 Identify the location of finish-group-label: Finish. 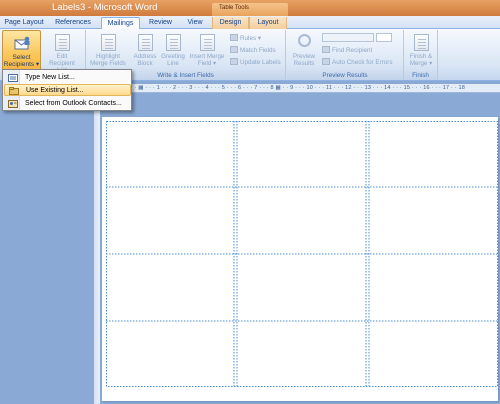
(420, 75).